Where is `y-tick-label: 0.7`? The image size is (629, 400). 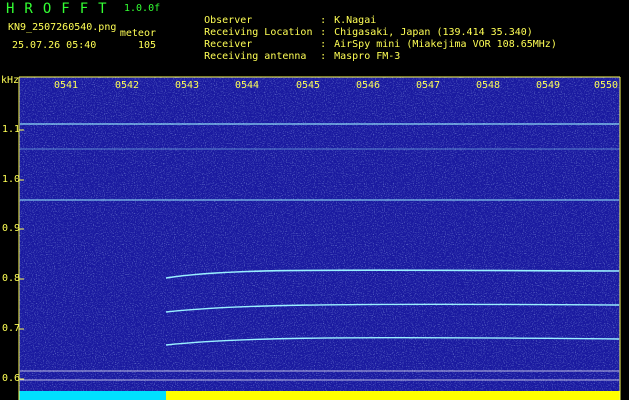 y-tick-label: 0.7 is located at coordinates (11, 328).